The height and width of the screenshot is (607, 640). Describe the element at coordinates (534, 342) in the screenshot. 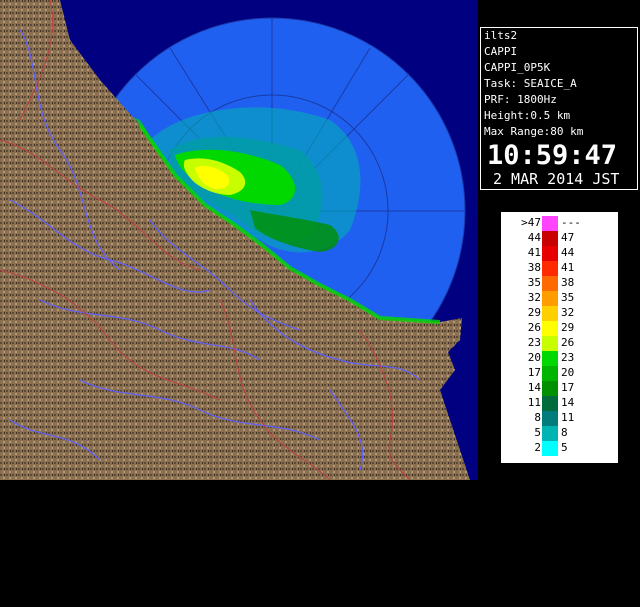

I see `legend-low-value: 23` at that location.